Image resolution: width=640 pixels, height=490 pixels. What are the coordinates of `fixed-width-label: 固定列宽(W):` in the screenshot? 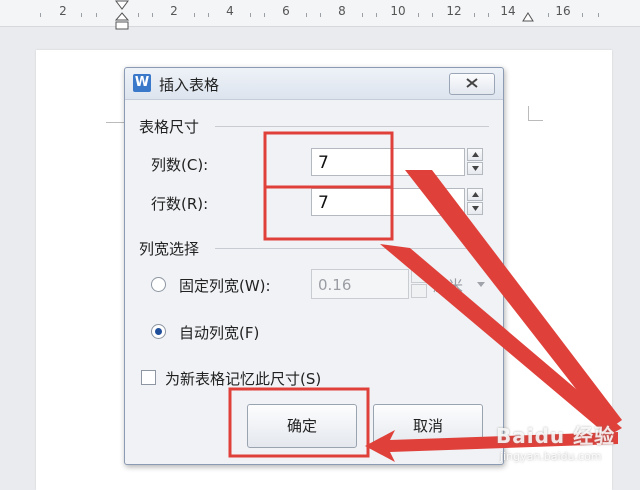 It's located at (225, 286).